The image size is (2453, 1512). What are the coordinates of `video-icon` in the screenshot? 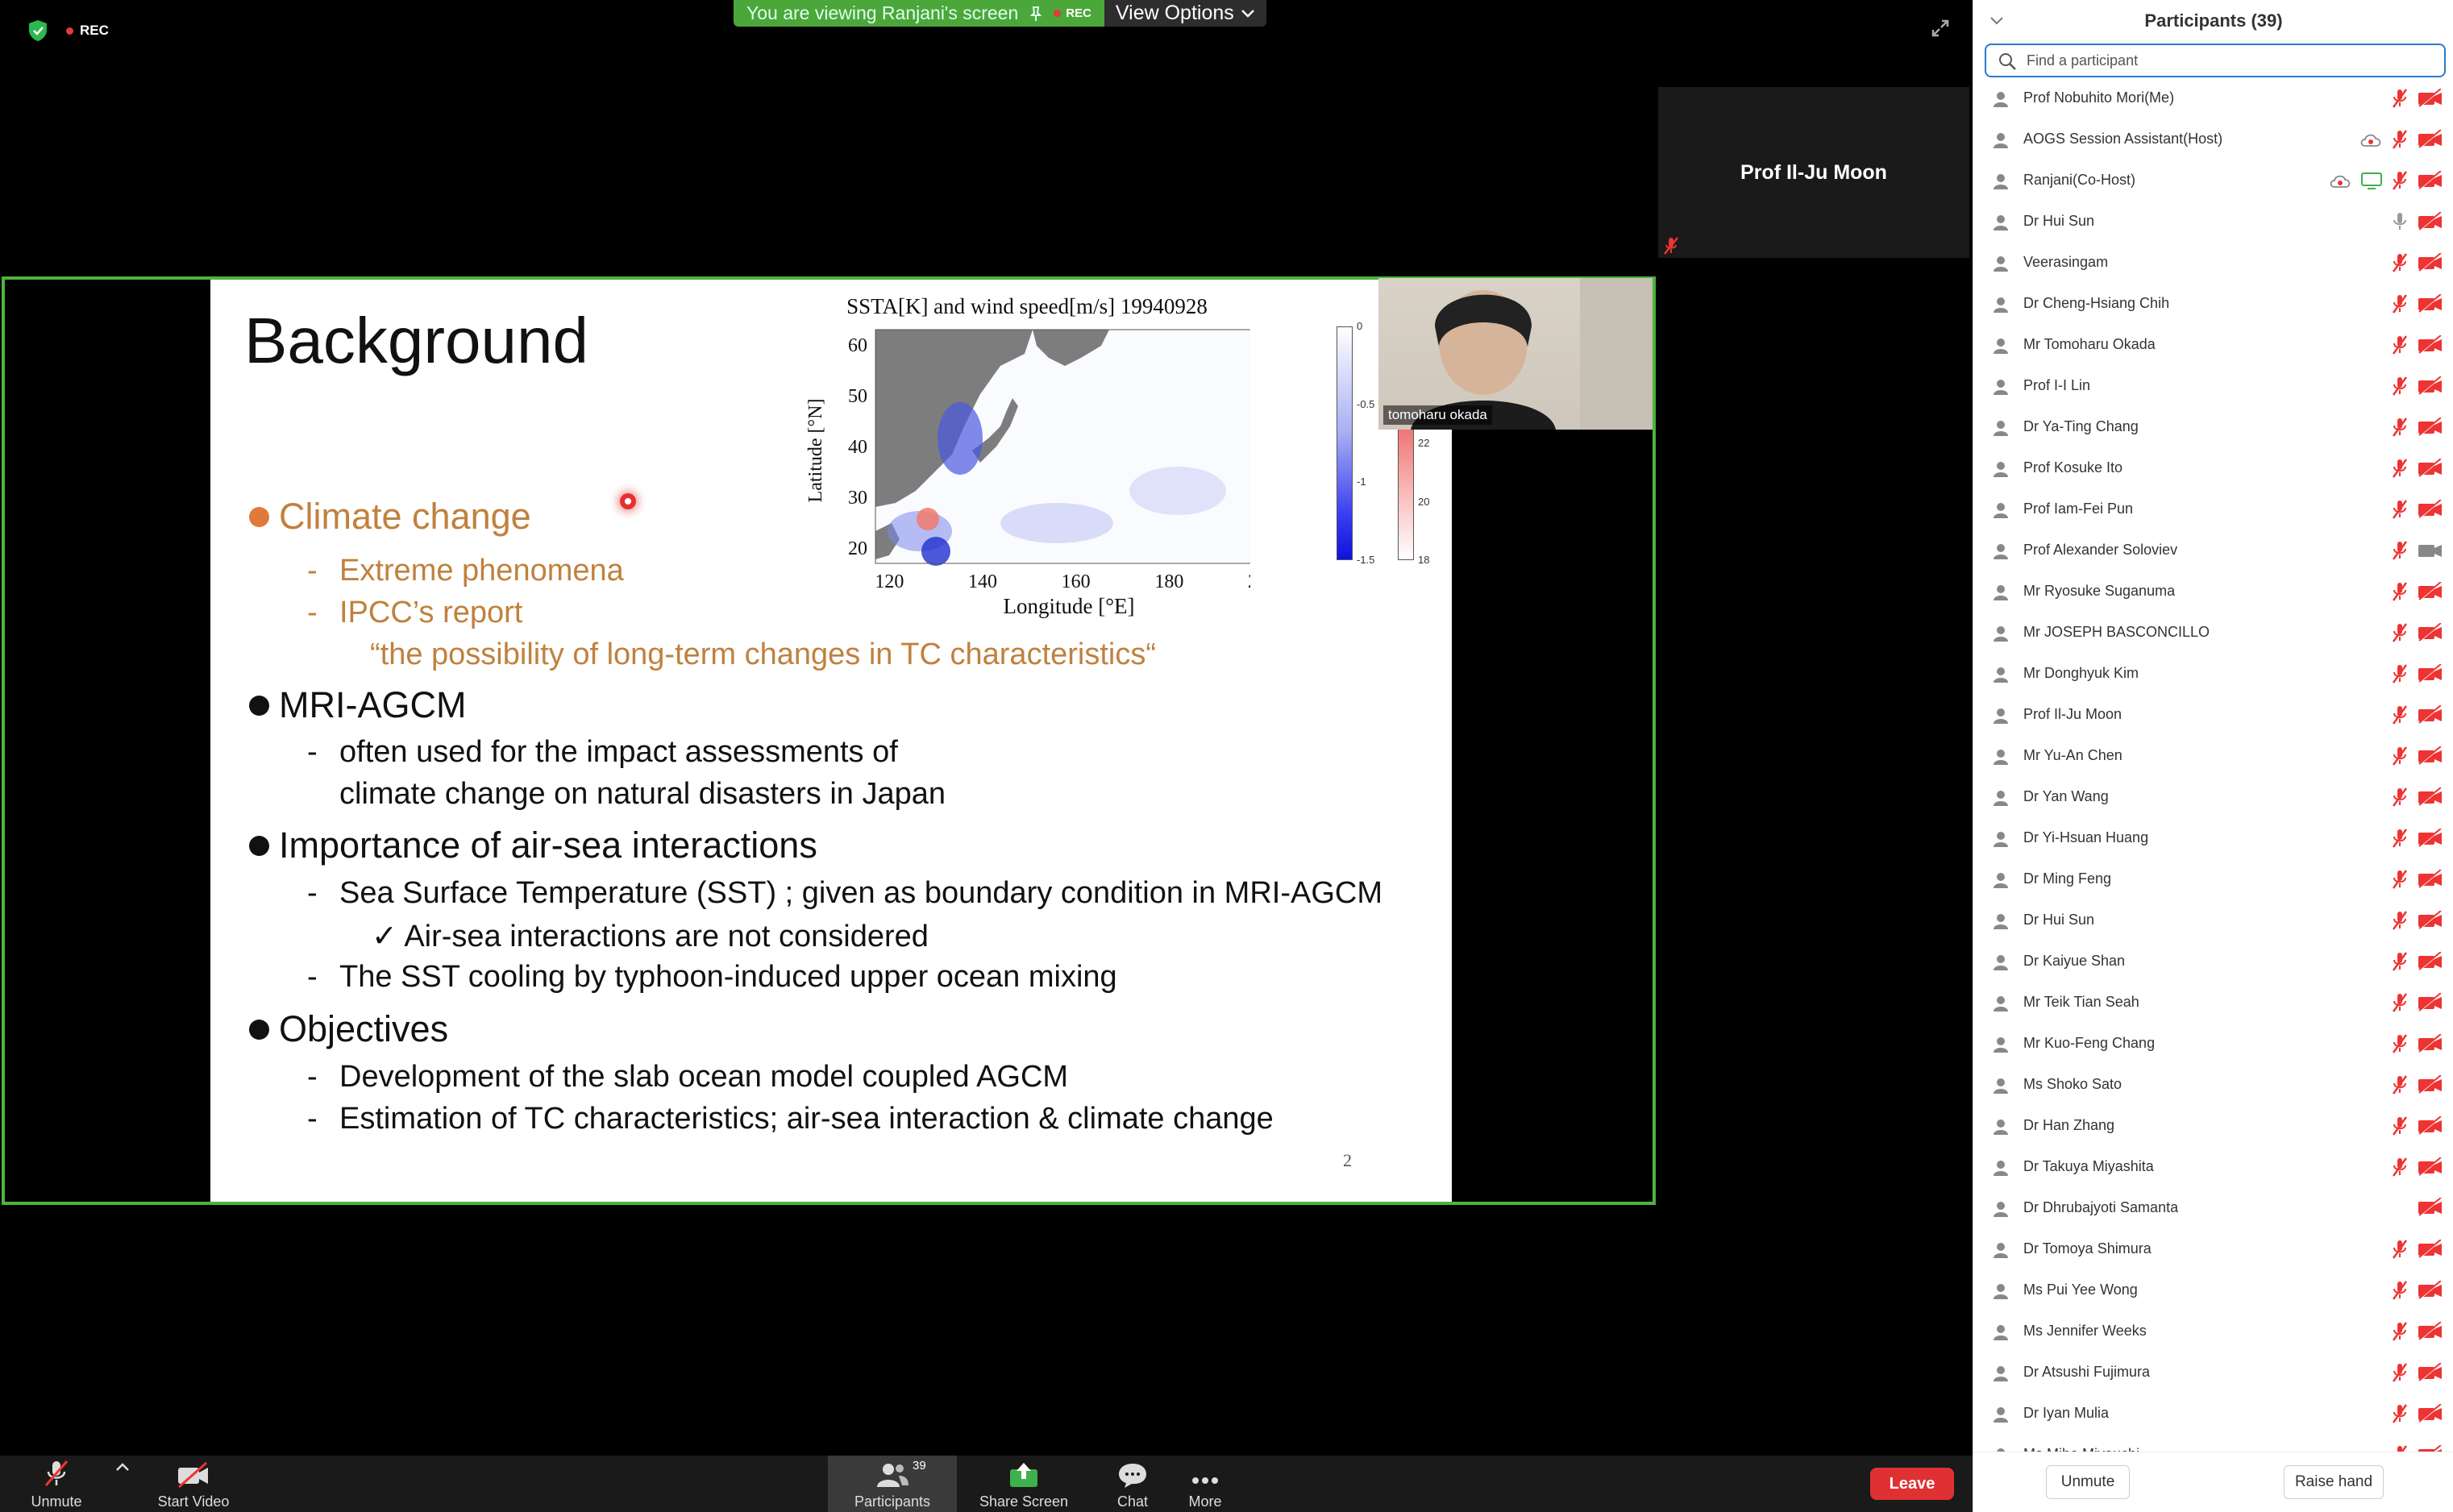 It's located at (2430, 551).